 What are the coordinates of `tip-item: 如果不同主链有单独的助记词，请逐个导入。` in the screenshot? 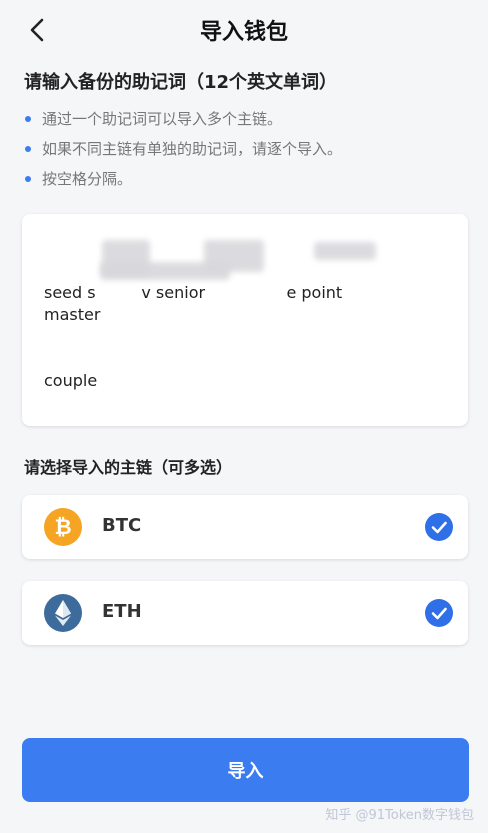 It's located at (183, 153).